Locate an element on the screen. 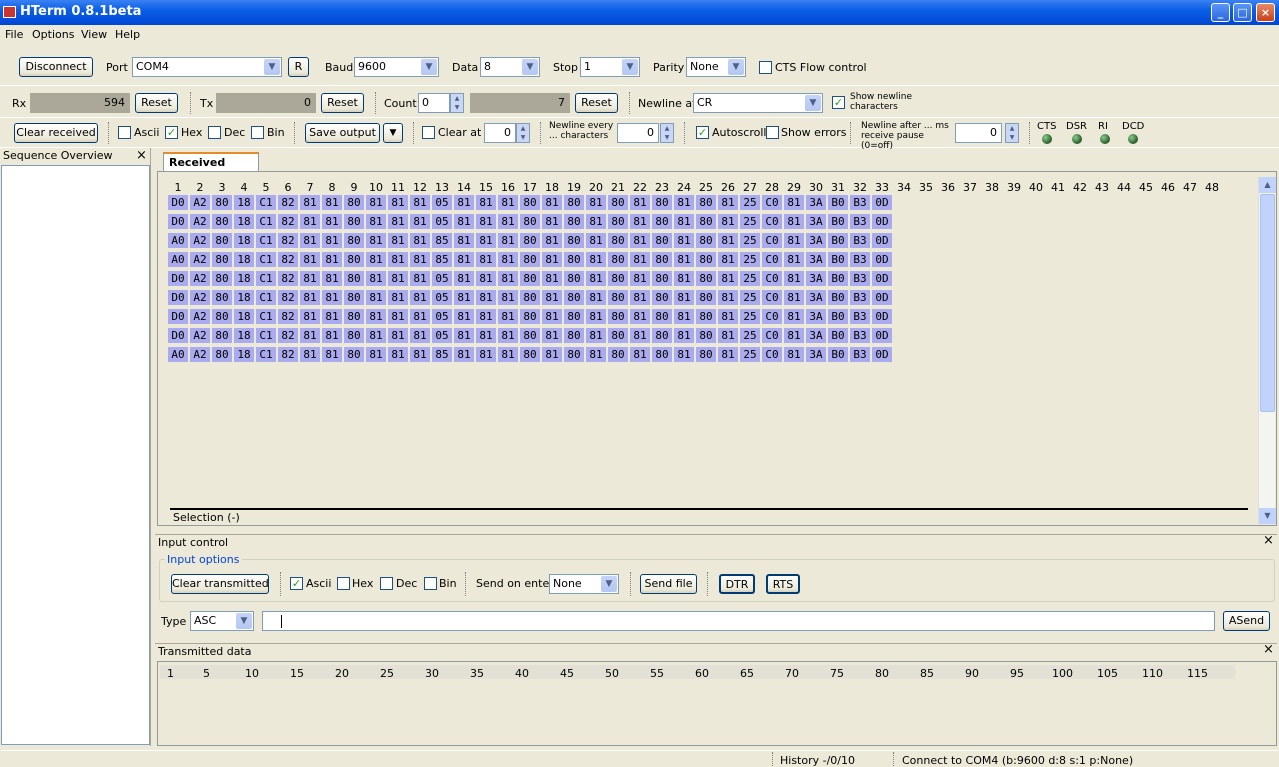 This screenshot has width=1279, height=767. rts-button: RTS is located at coordinates (783, 584).